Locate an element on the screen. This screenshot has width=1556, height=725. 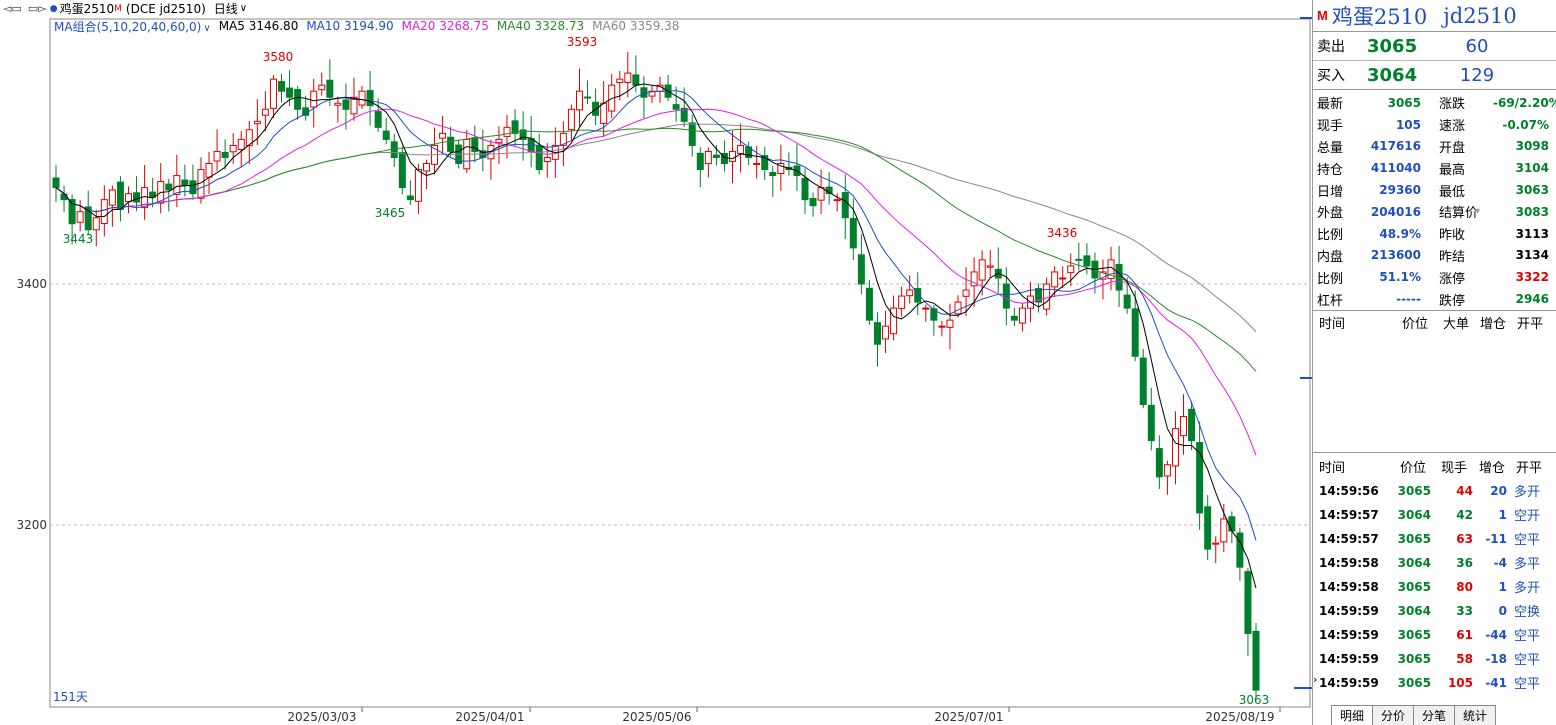
stat-value: 204016 is located at coordinates (1395, 211).